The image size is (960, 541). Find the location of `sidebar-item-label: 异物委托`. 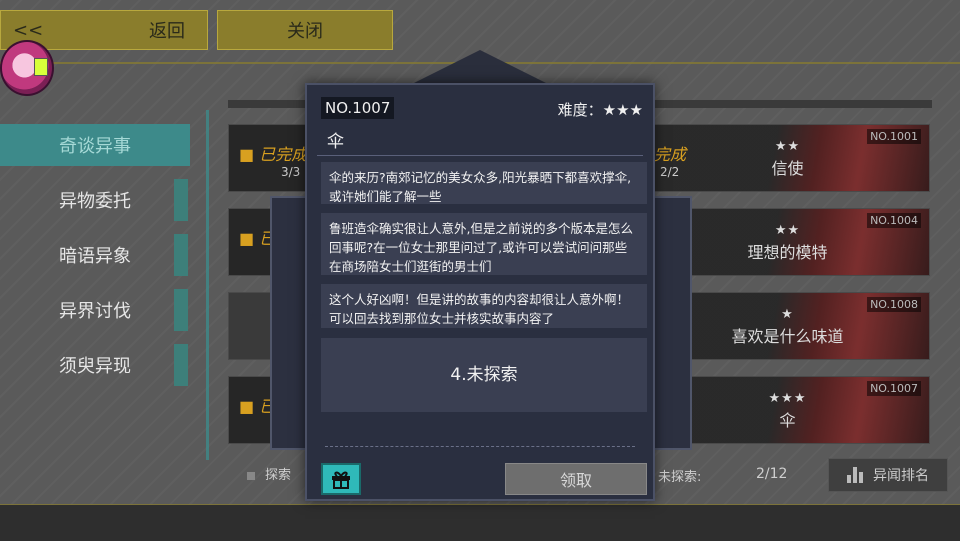

sidebar-item-label: 异物委托 is located at coordinates (95, 201).